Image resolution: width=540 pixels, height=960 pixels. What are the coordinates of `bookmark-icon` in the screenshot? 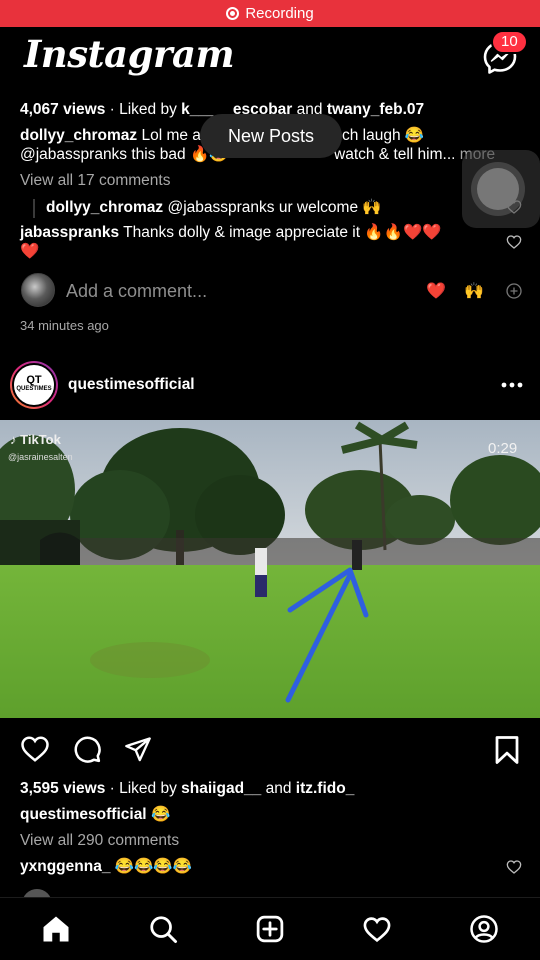 It's located at (507, 750).